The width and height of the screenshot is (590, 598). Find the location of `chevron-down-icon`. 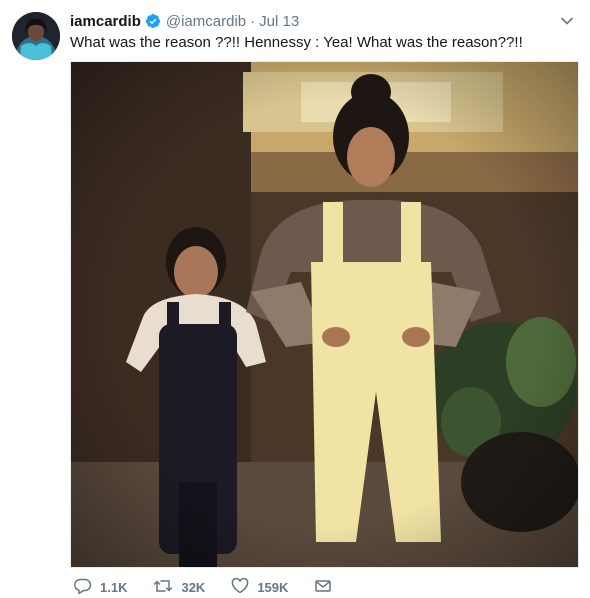

chevron-down-icon is located at coordinates (567, 21).